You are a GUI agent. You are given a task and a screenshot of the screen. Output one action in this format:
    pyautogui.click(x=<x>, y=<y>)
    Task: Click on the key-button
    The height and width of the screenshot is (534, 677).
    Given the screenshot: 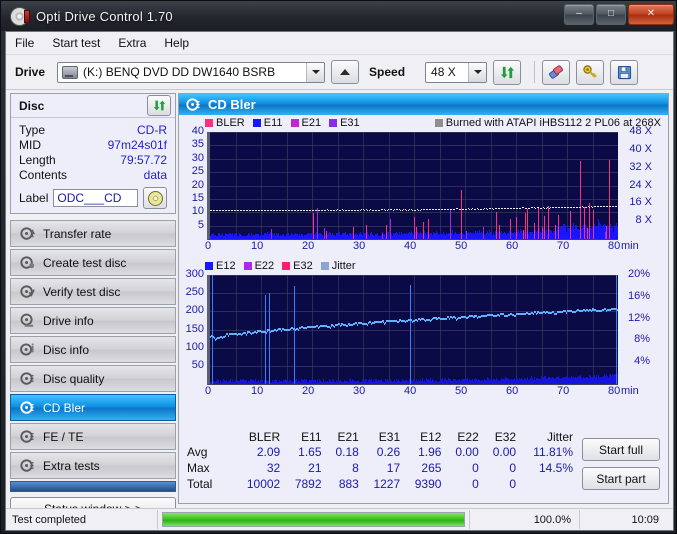 What is the action you would take?
    pyautogui.click(x=590, y=72)
    